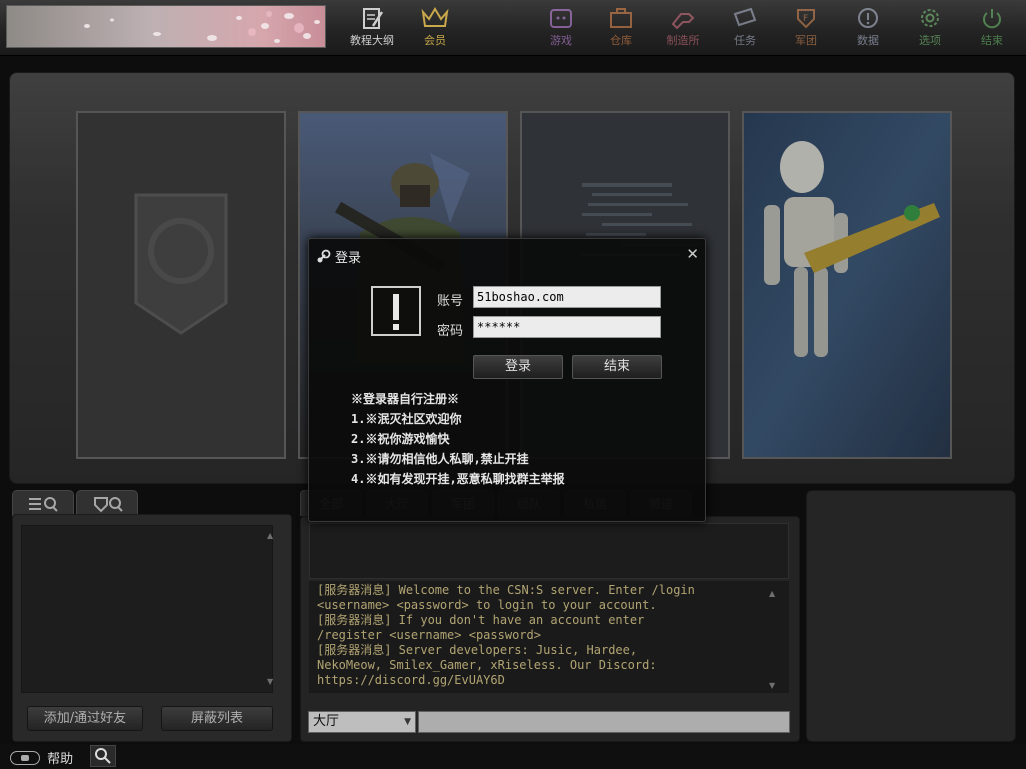  I want to click on login-button: 登录, so click(518, 367).